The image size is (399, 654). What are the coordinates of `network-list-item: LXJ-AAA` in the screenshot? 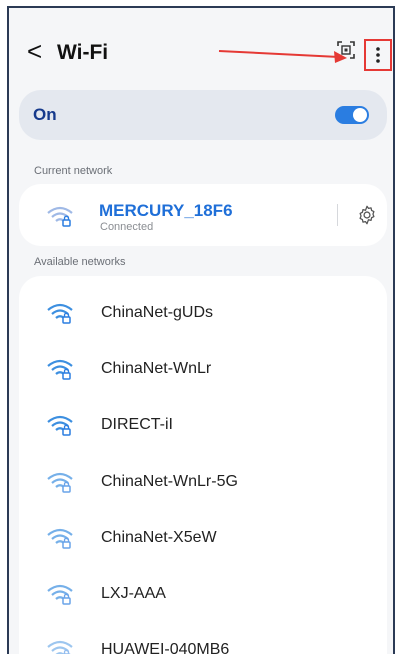 It's located at (203, 594).